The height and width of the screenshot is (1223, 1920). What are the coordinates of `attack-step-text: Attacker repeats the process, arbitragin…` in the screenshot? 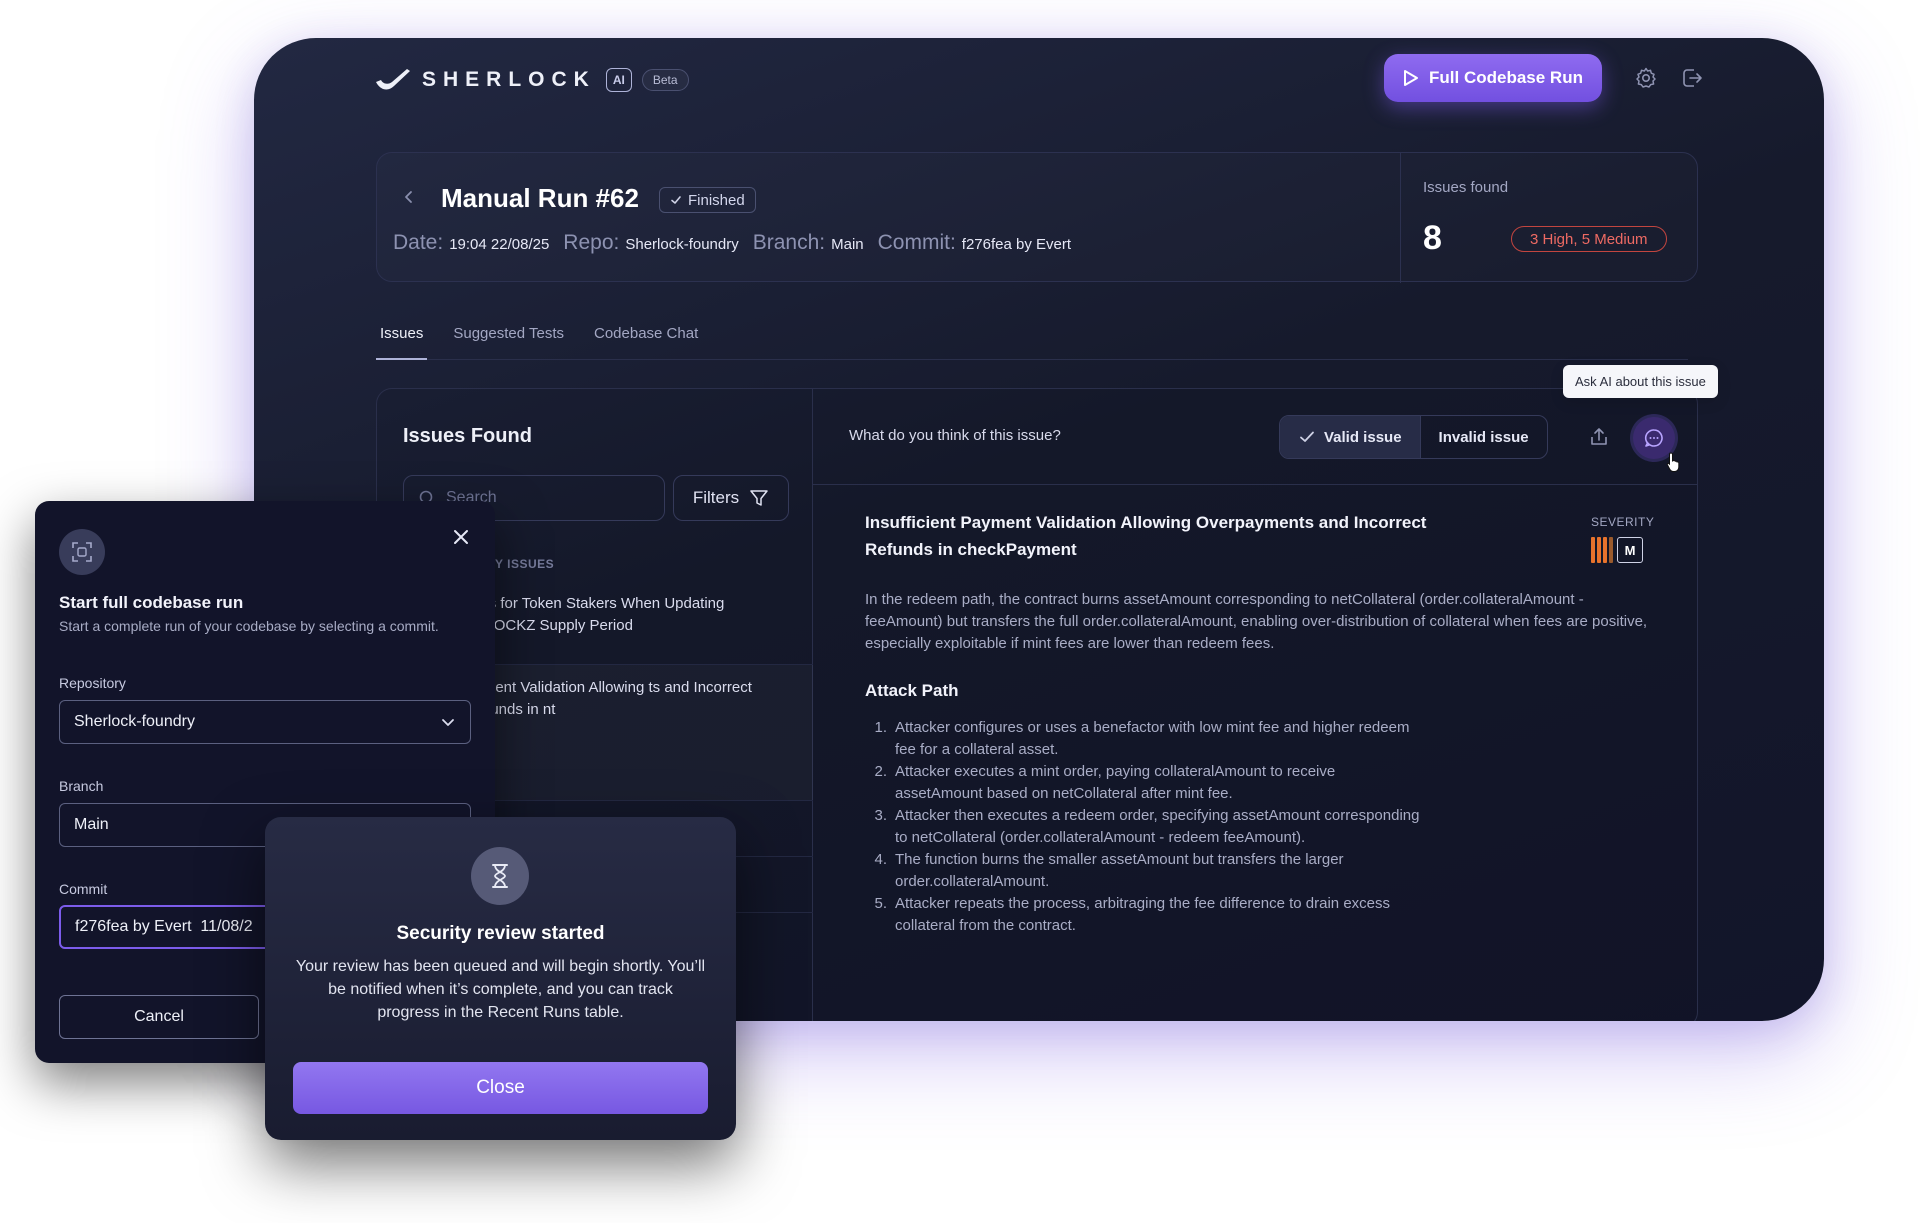 It's located at (1142, 914).